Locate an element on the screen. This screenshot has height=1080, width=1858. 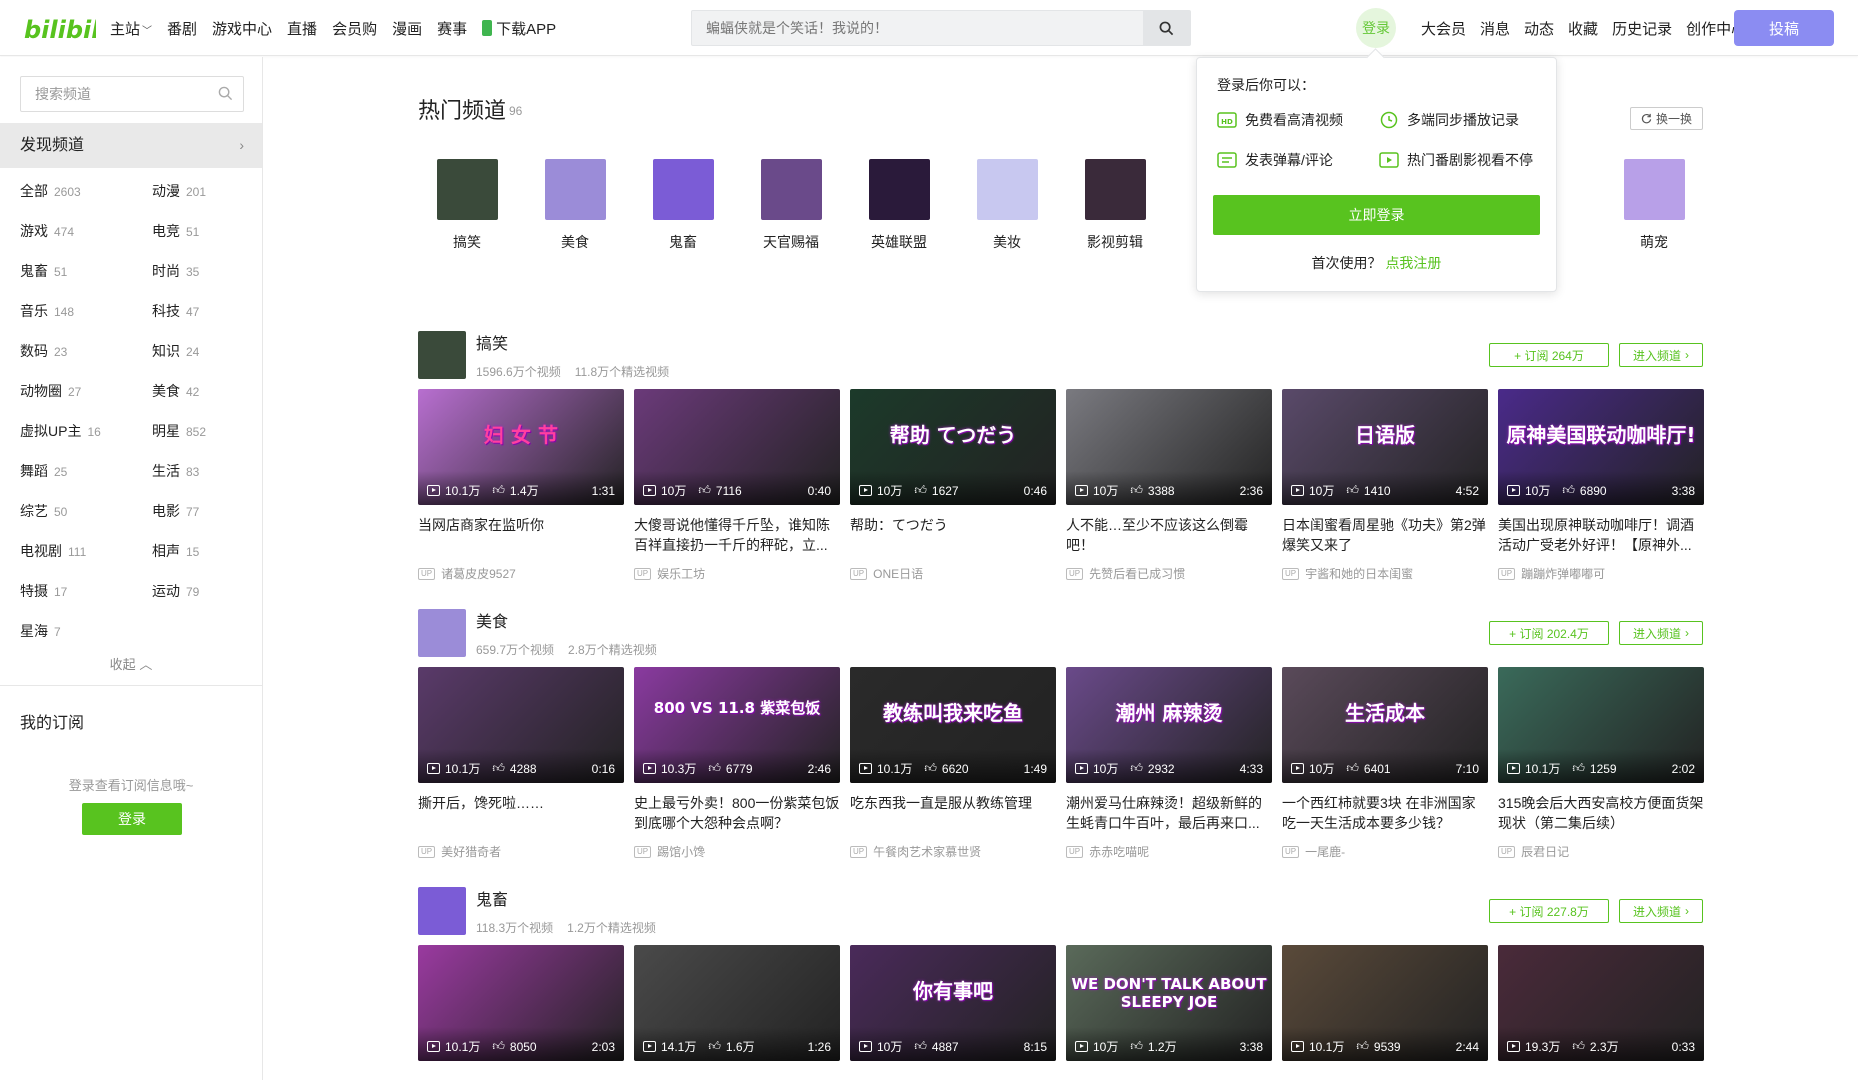
channel-search-input is located at coordinates (125, 94).